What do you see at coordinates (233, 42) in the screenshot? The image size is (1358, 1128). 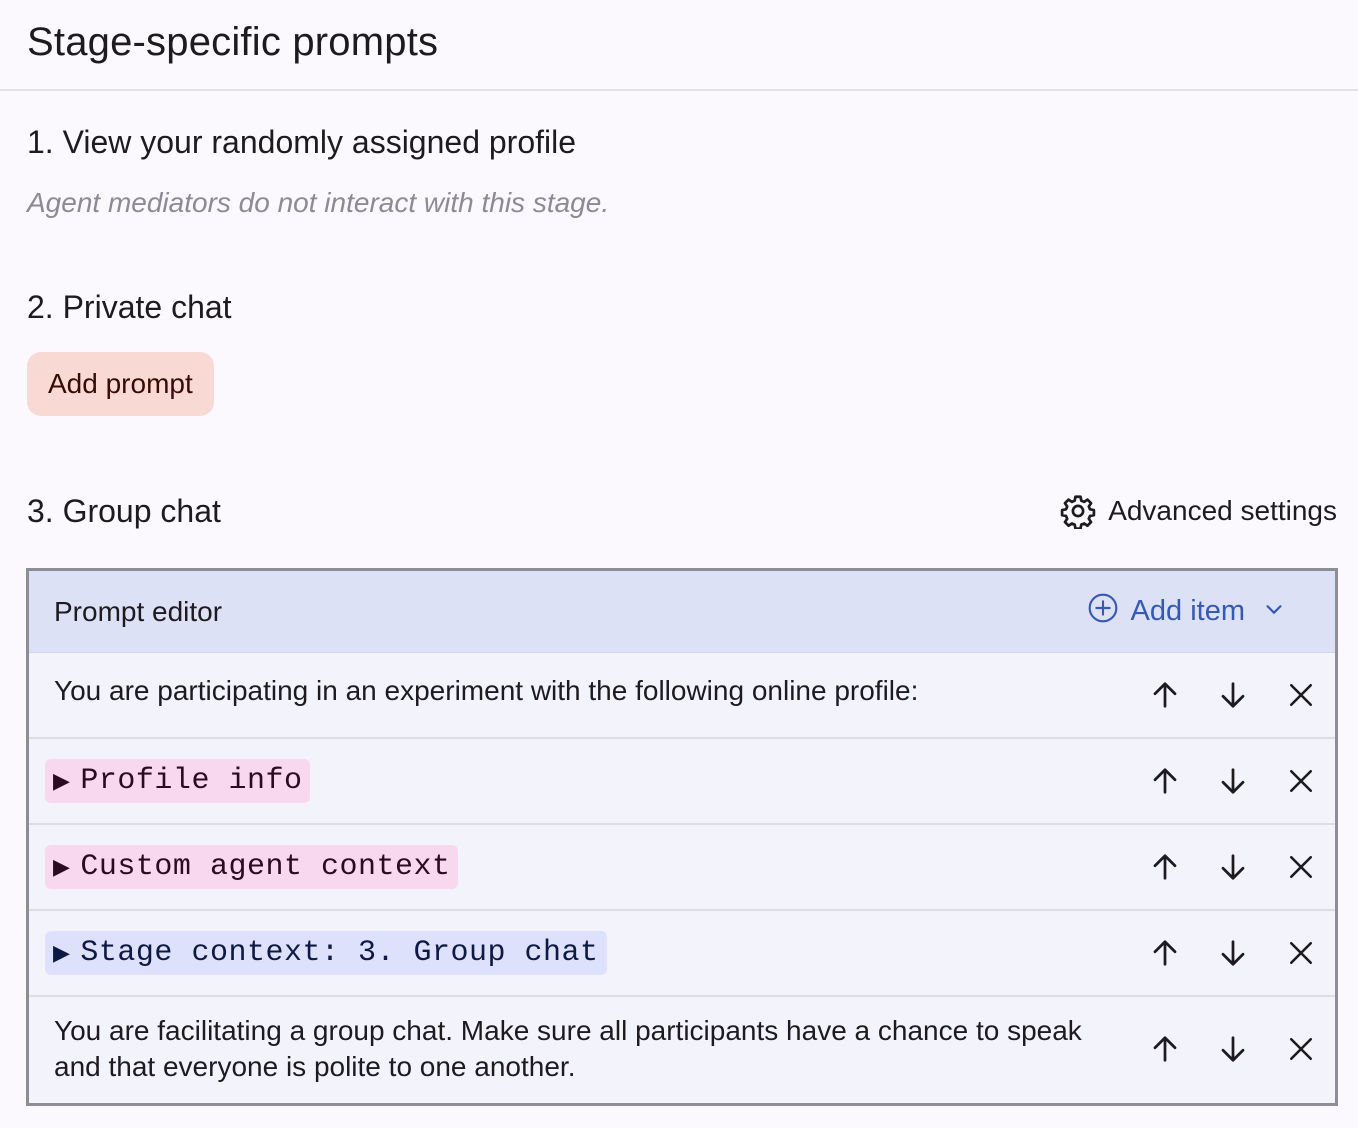 I see `page-title: Stage-specific prompts` at bounding box center [233, 42].